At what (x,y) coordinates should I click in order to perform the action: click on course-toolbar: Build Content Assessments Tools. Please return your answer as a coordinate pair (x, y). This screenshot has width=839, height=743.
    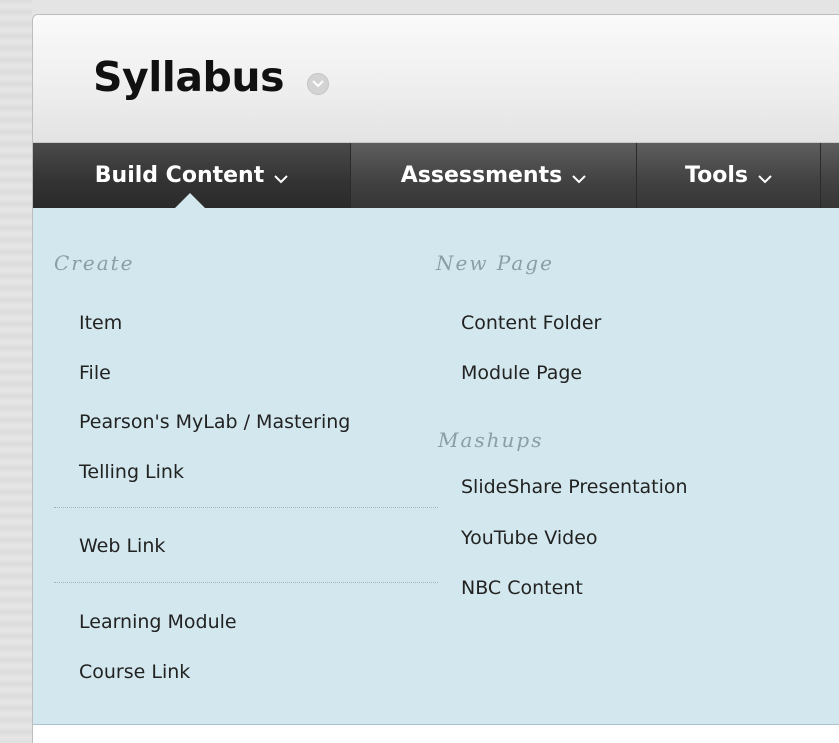
    Looking at the image, I should click on (436, 175).